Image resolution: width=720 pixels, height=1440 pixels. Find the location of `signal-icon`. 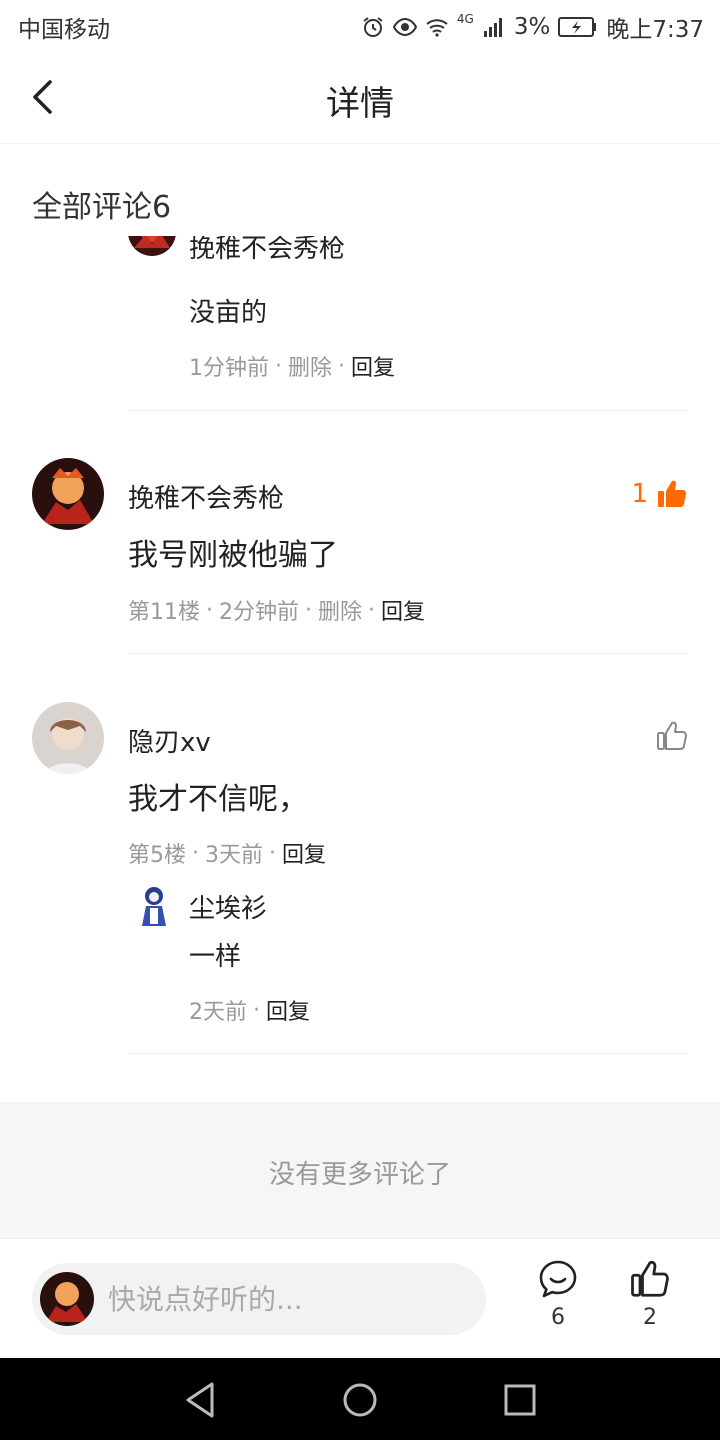

signal-icon is located at coordinates (492, 27).